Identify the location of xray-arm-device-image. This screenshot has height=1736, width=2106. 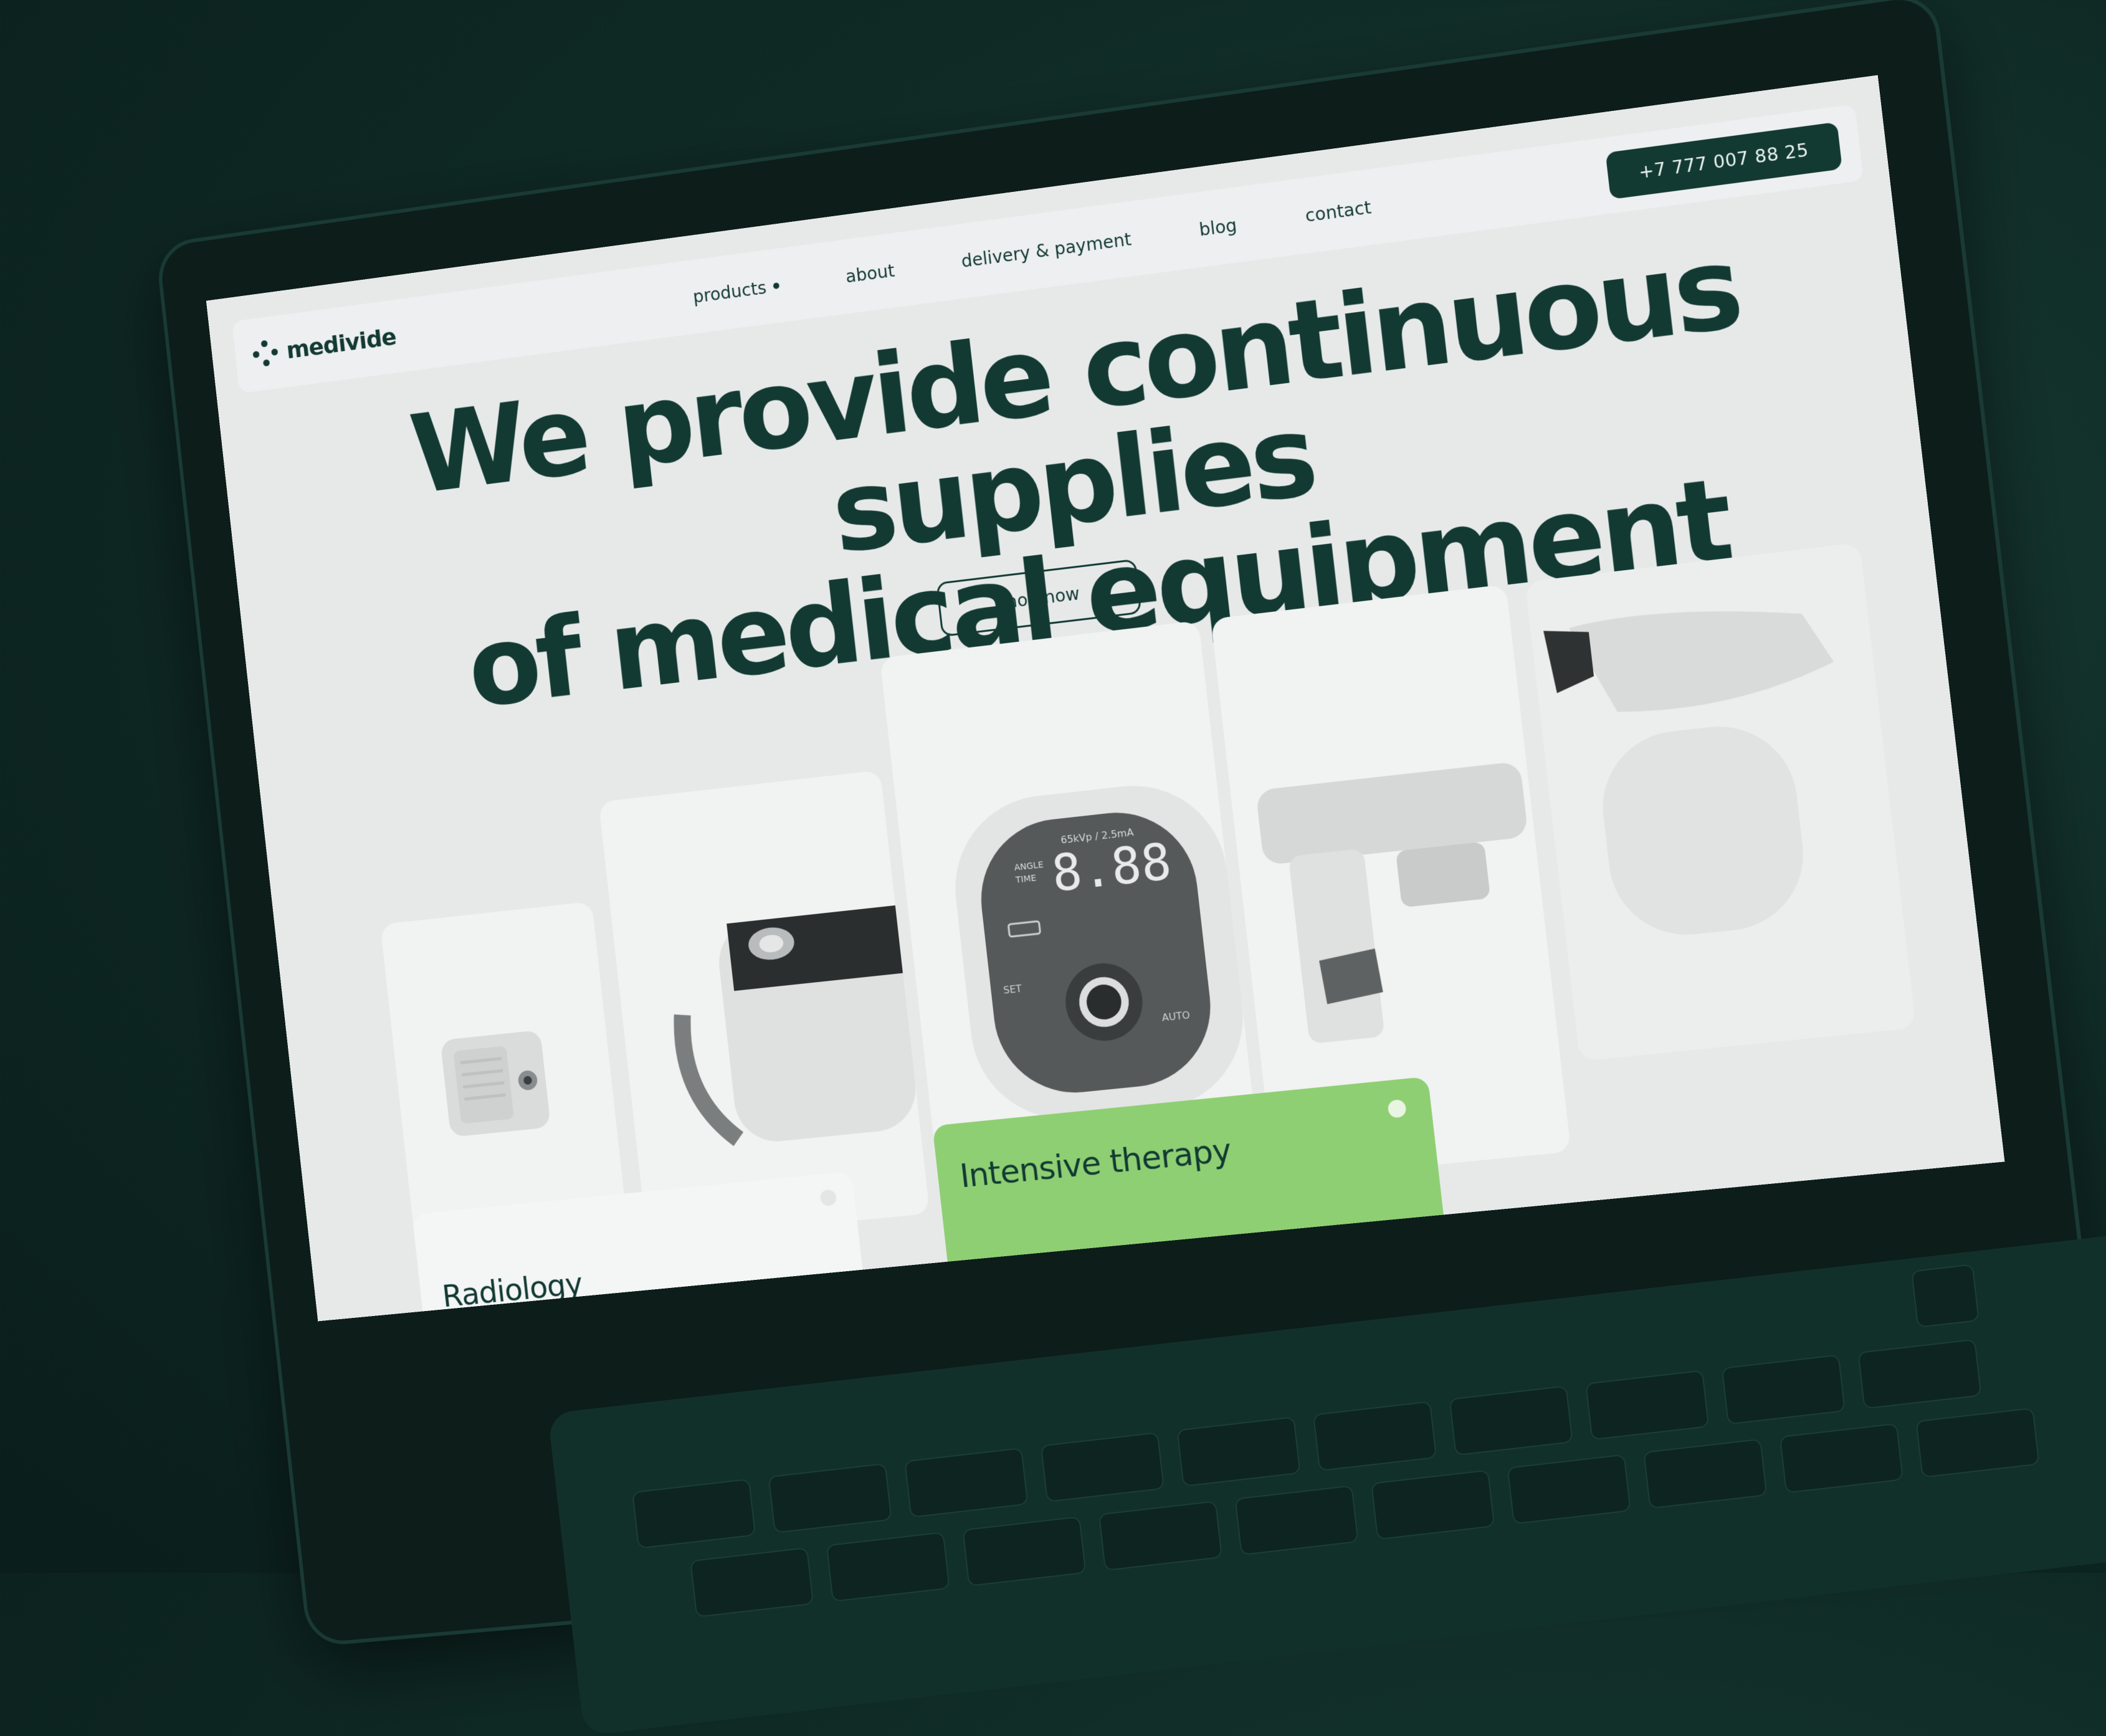
(1392, 902).